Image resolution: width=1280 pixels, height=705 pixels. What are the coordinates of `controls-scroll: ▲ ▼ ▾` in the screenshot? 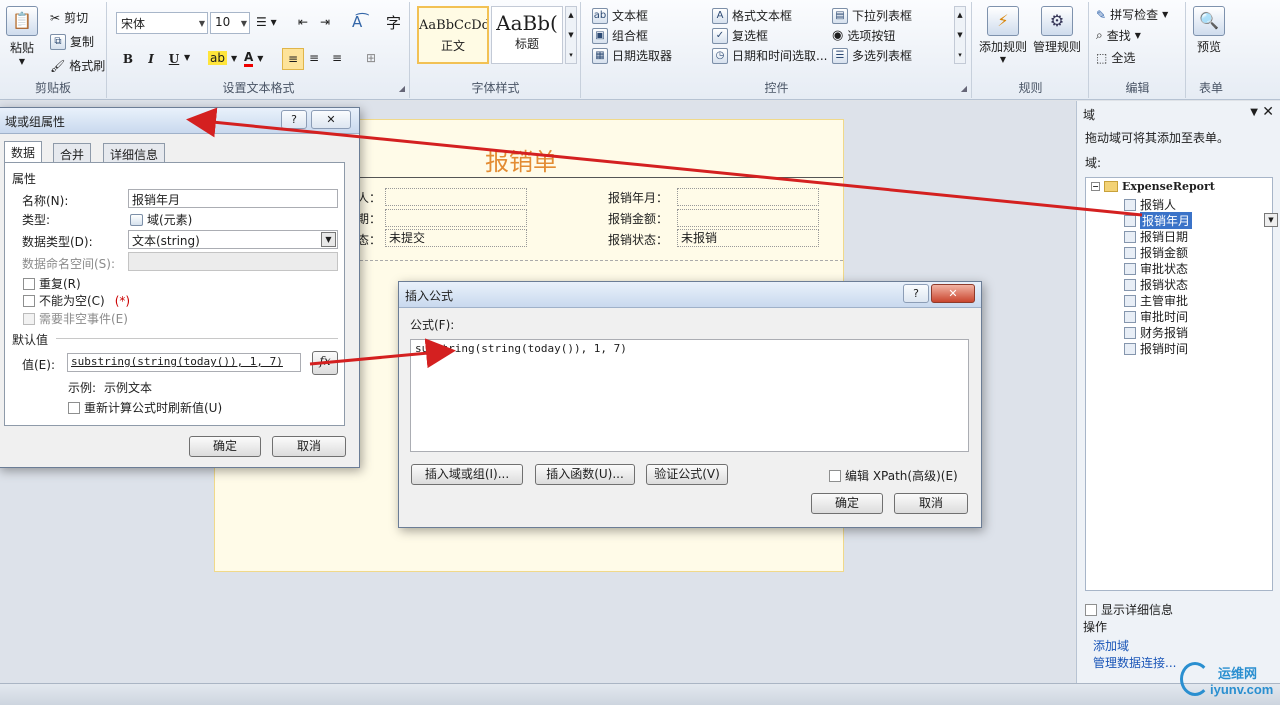 It's located at (960, 35).